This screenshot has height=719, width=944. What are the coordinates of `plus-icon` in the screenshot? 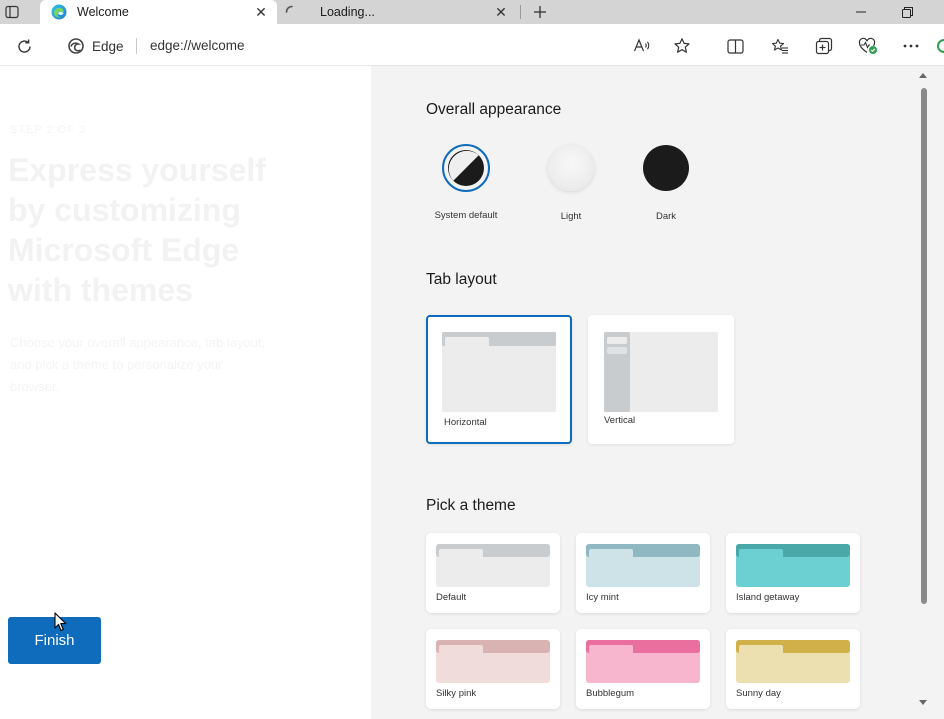 It's located at (540, 12).